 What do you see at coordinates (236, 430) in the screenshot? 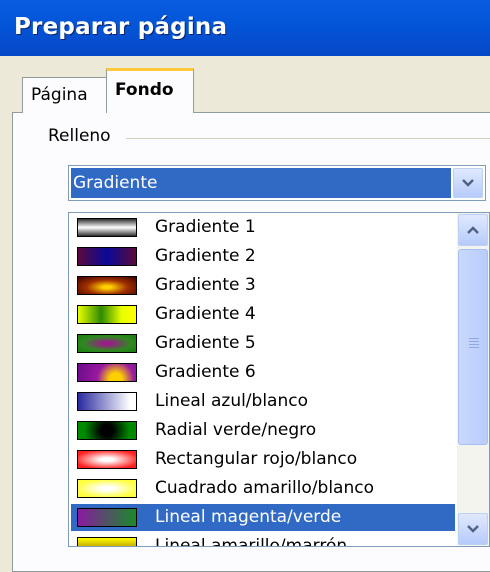
I see `gradient-list-item-label: Radial verde/negro` at bounding box center [236, 430].